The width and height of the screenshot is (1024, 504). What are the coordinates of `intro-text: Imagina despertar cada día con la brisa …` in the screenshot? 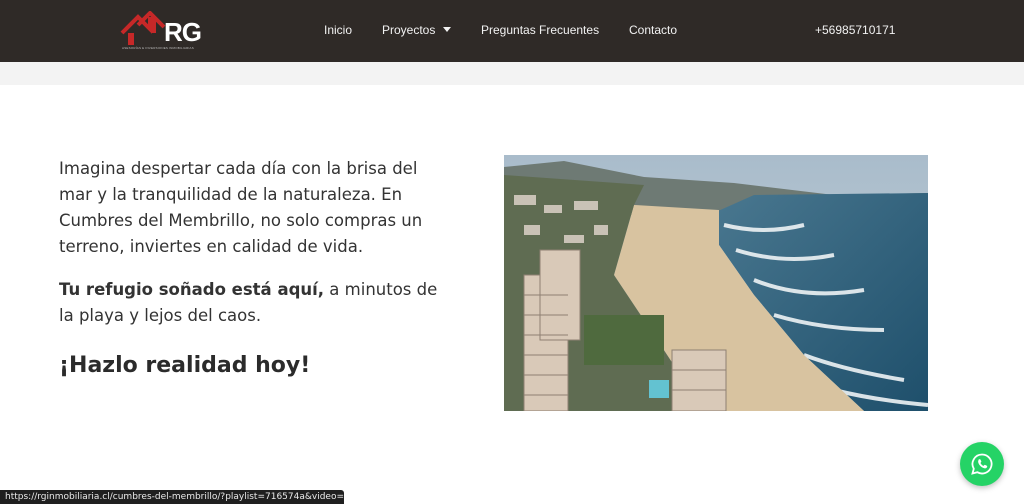 It's located at (254, 251).